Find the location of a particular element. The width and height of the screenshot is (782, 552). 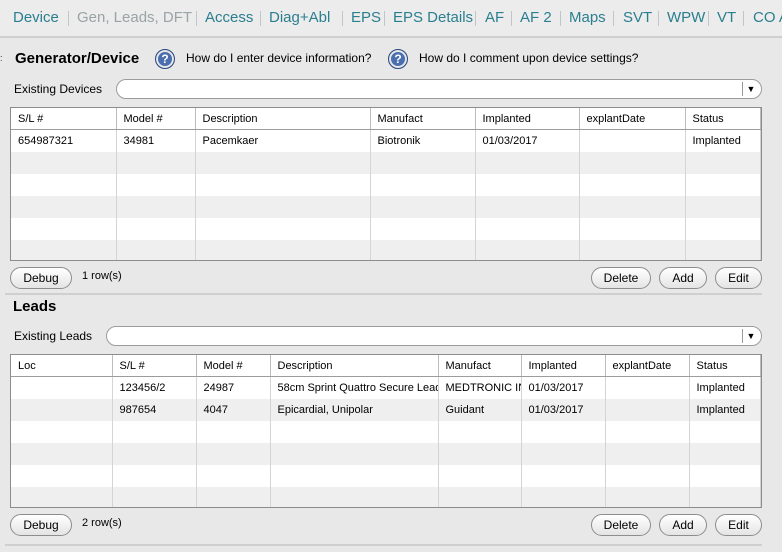

tab-divider is located at coordinates (391, 37).